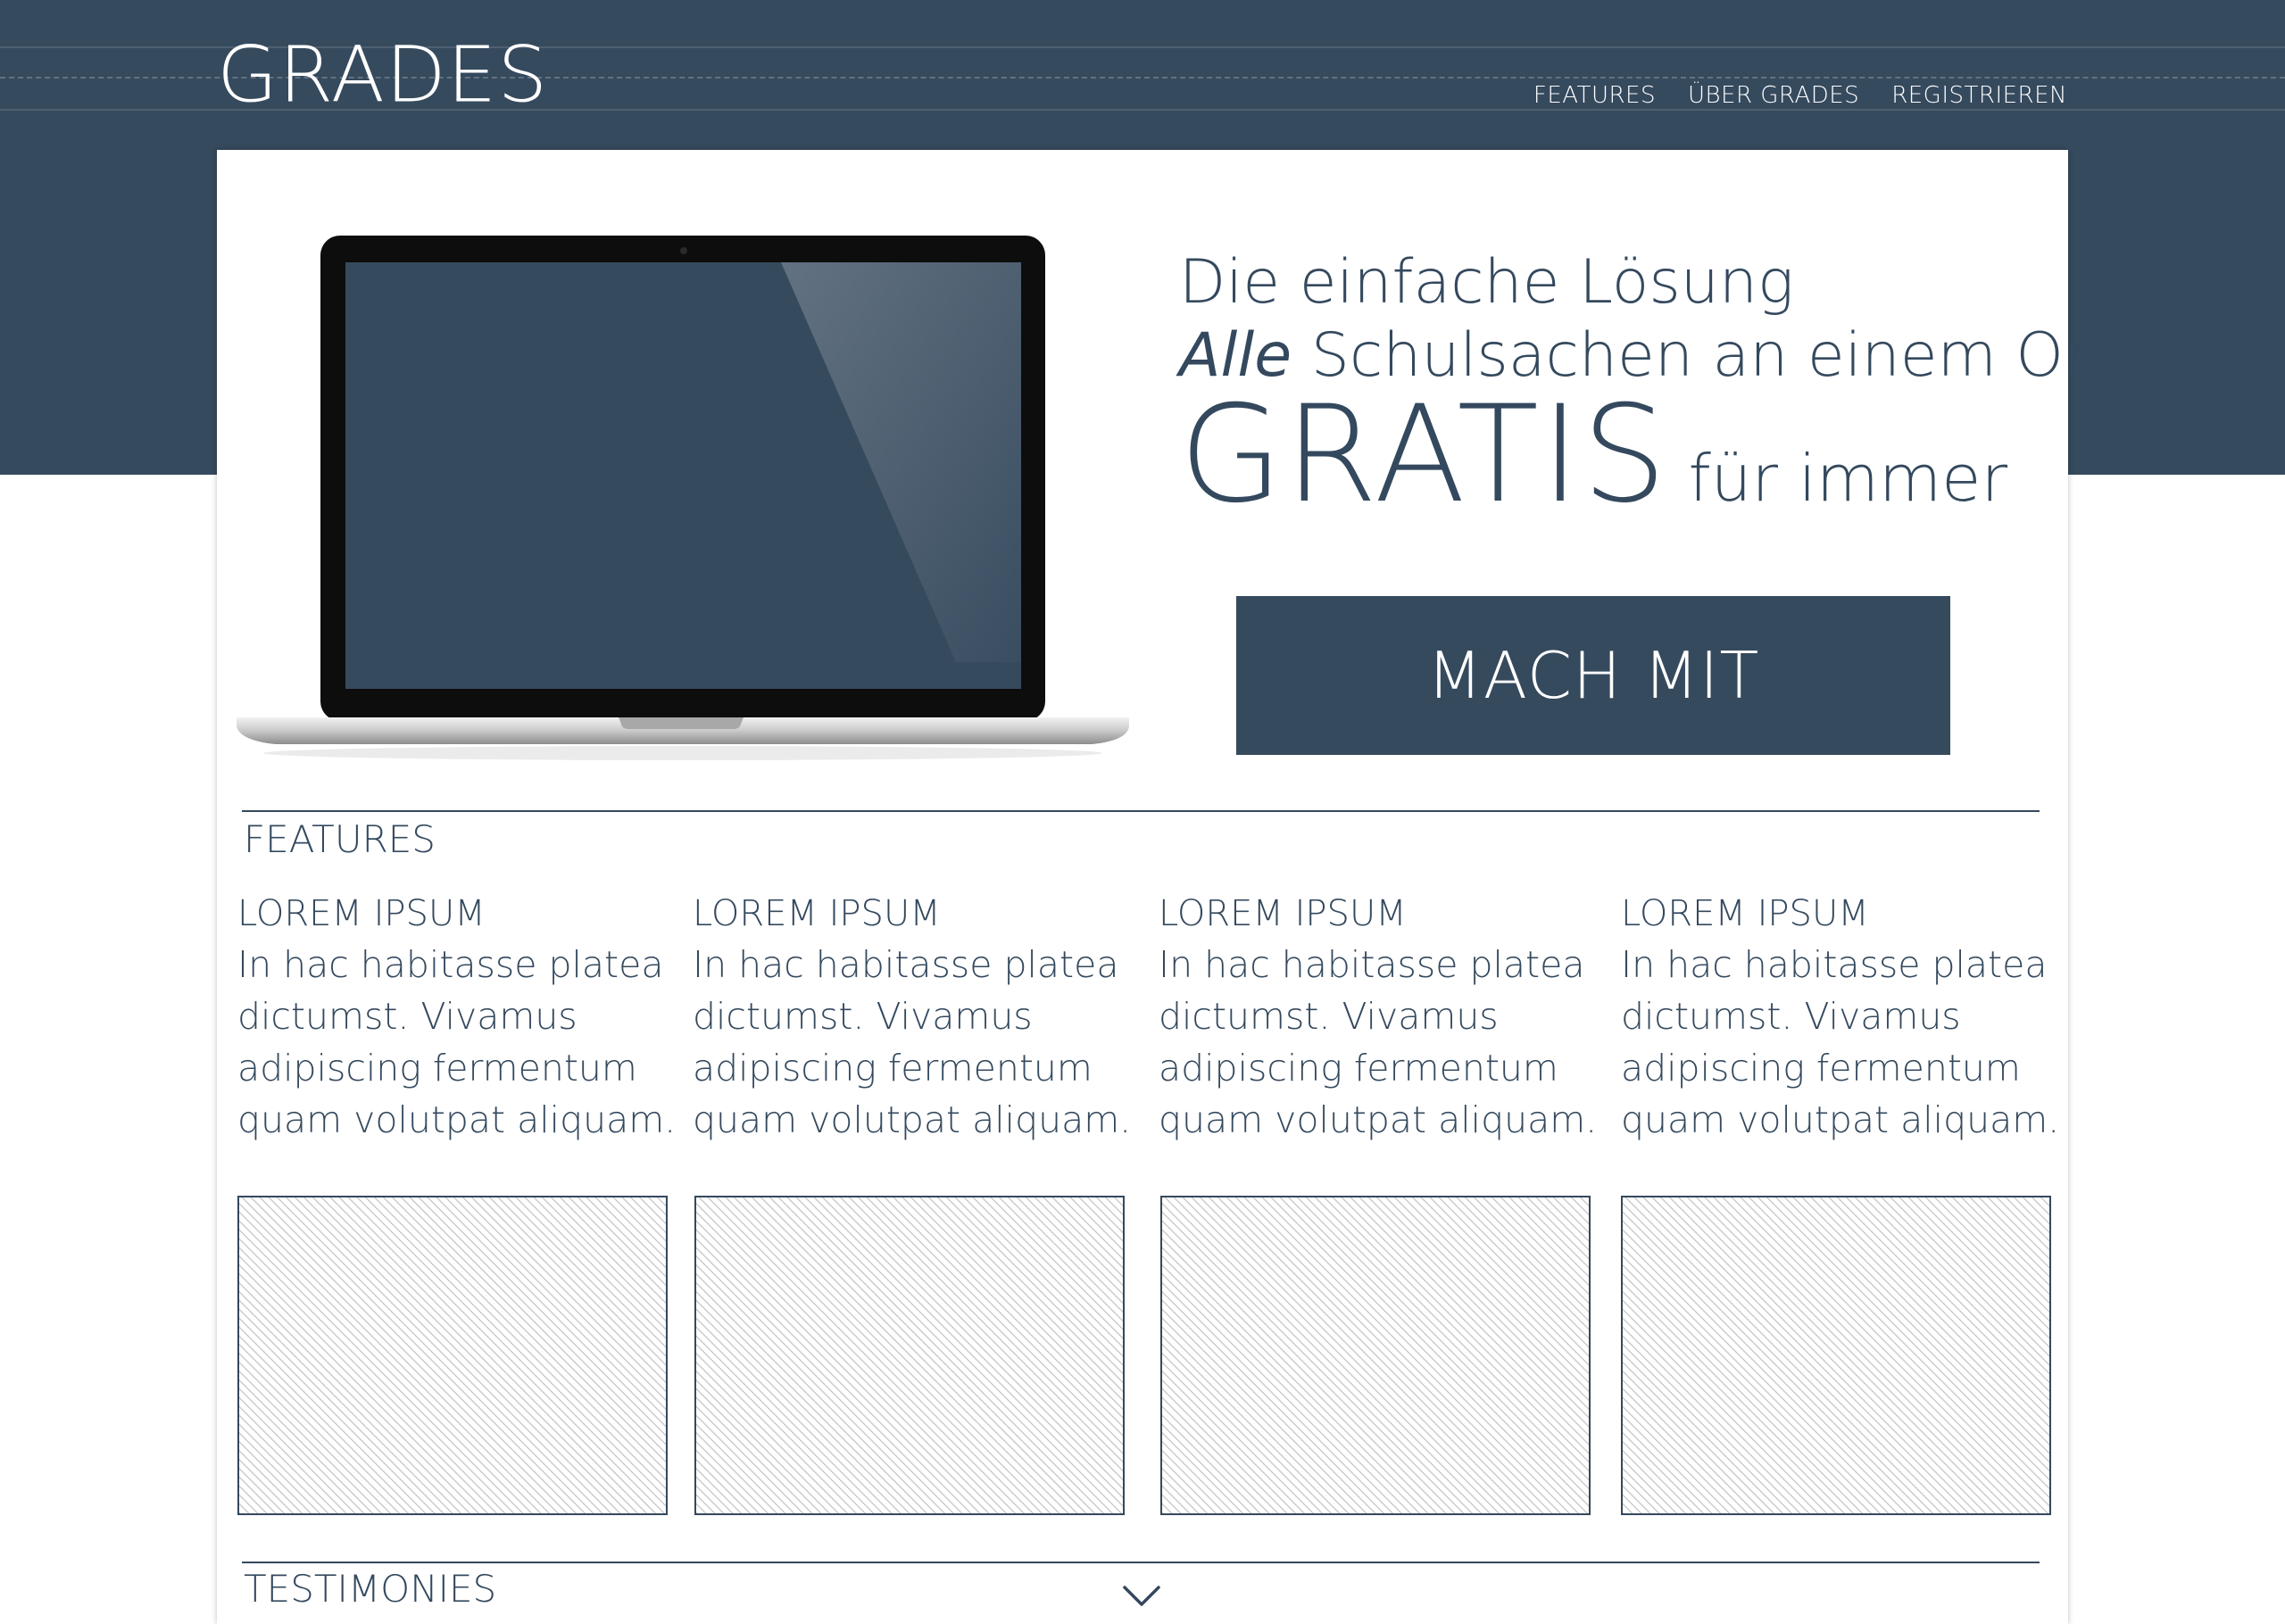  I want to click on join-button: MACH MIT, so click(1593, 675).